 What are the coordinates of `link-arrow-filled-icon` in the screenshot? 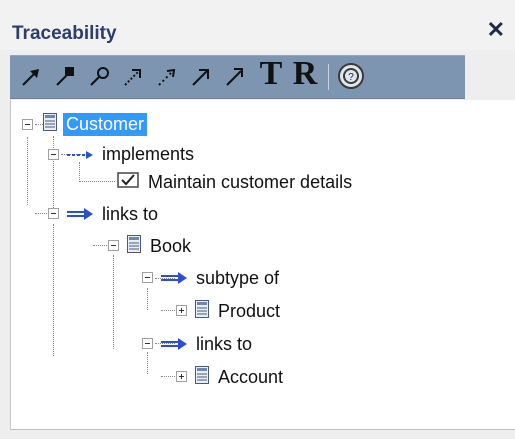 It's located at (65, 77).